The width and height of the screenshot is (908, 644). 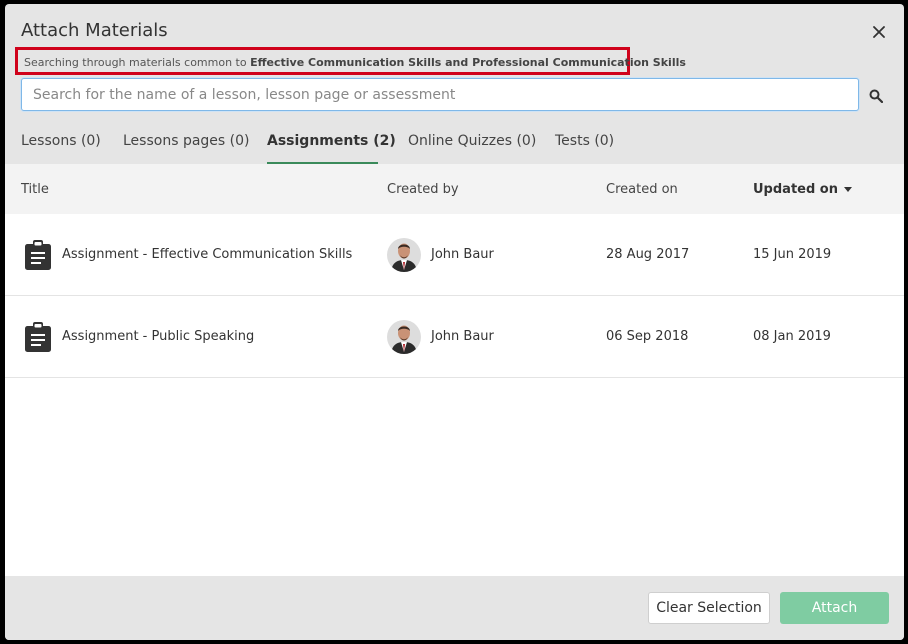 What do you see at coordinates (642, 189) in the screenshot?
I see `column-created-on: Created on` at bounding box center [642, 189].